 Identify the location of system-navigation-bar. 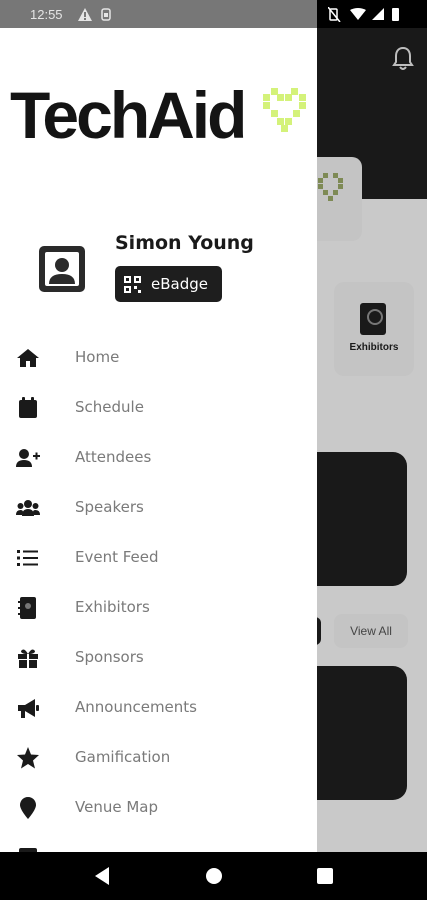
(213, 876).